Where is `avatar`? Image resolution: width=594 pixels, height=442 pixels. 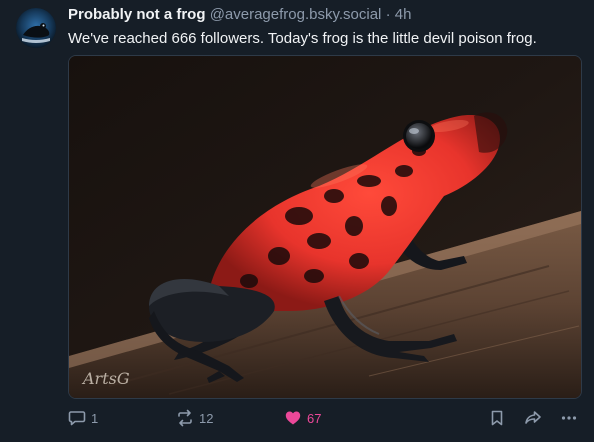
avatar is located at coordinates (36, 28).